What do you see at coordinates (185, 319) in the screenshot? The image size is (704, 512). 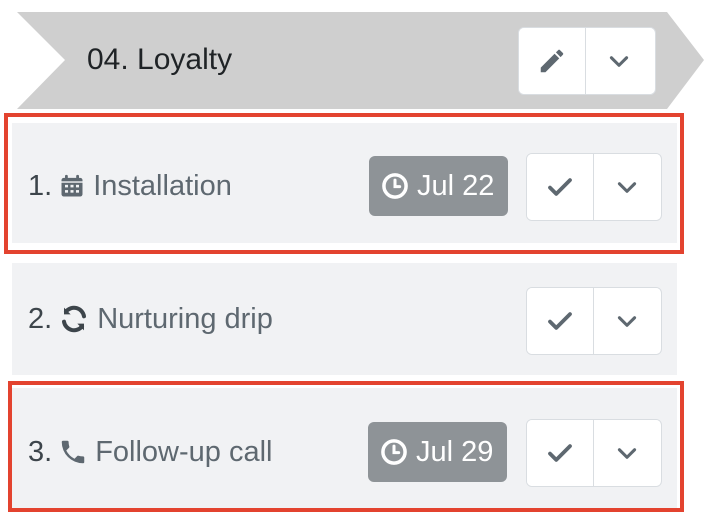 I see `step-title: Nurturing drip` at bounding box center [185, 319].